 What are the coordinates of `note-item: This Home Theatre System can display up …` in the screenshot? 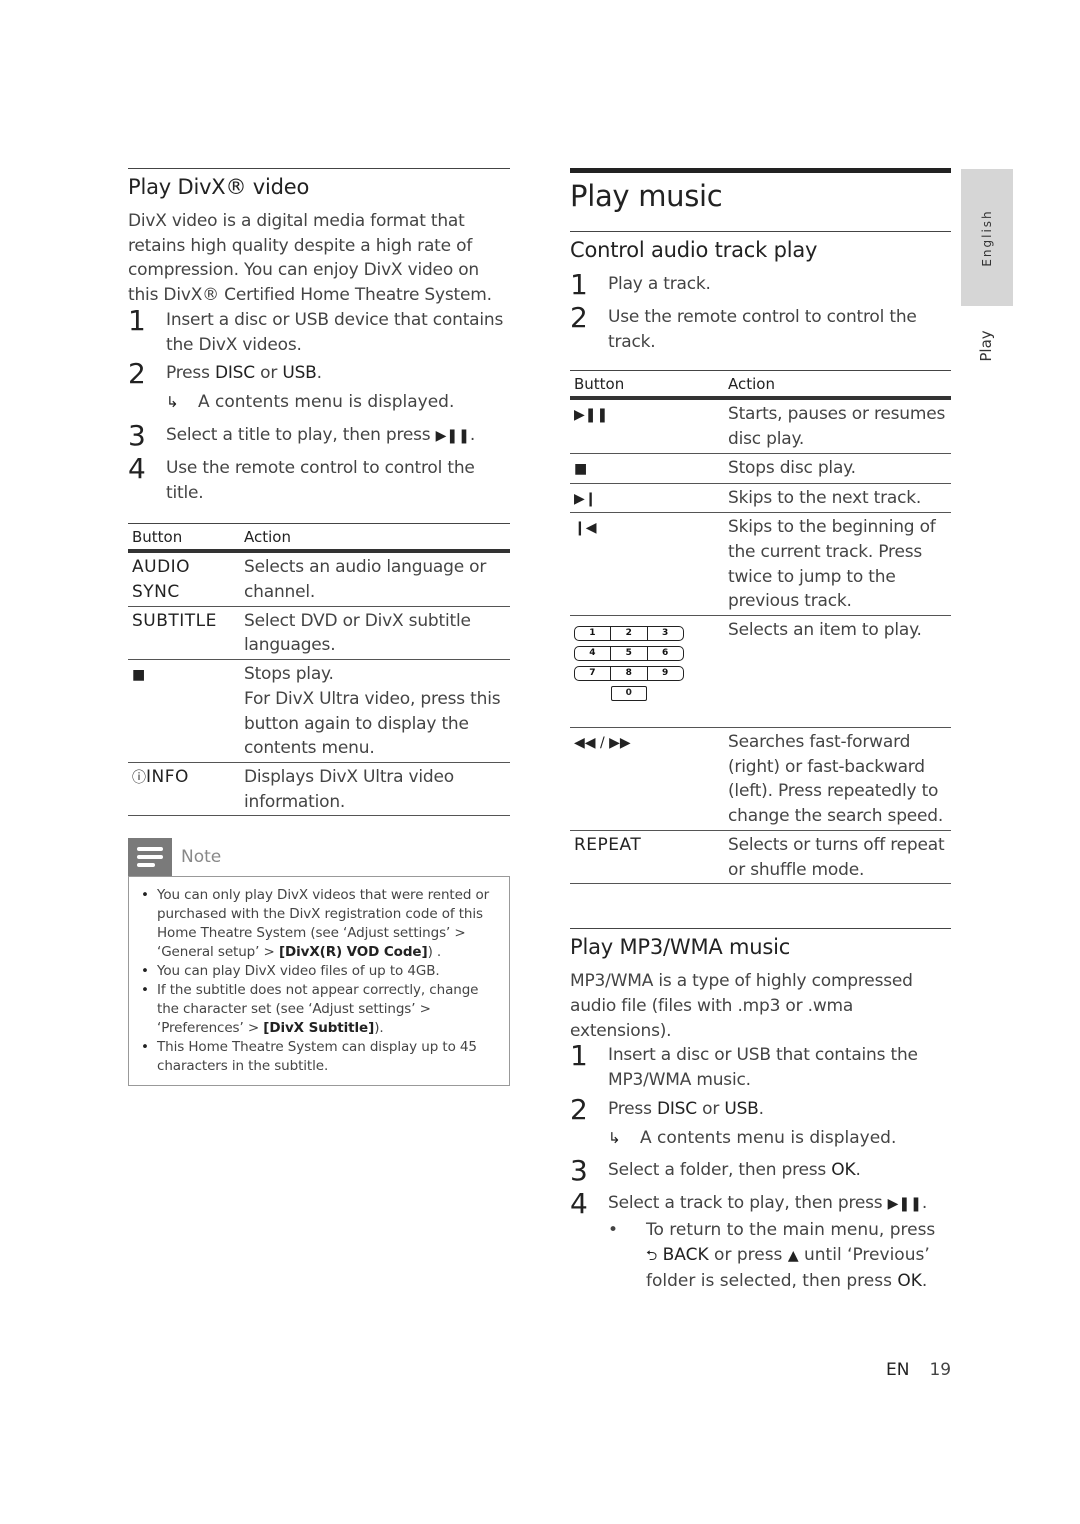 It's located at (318, 1057).